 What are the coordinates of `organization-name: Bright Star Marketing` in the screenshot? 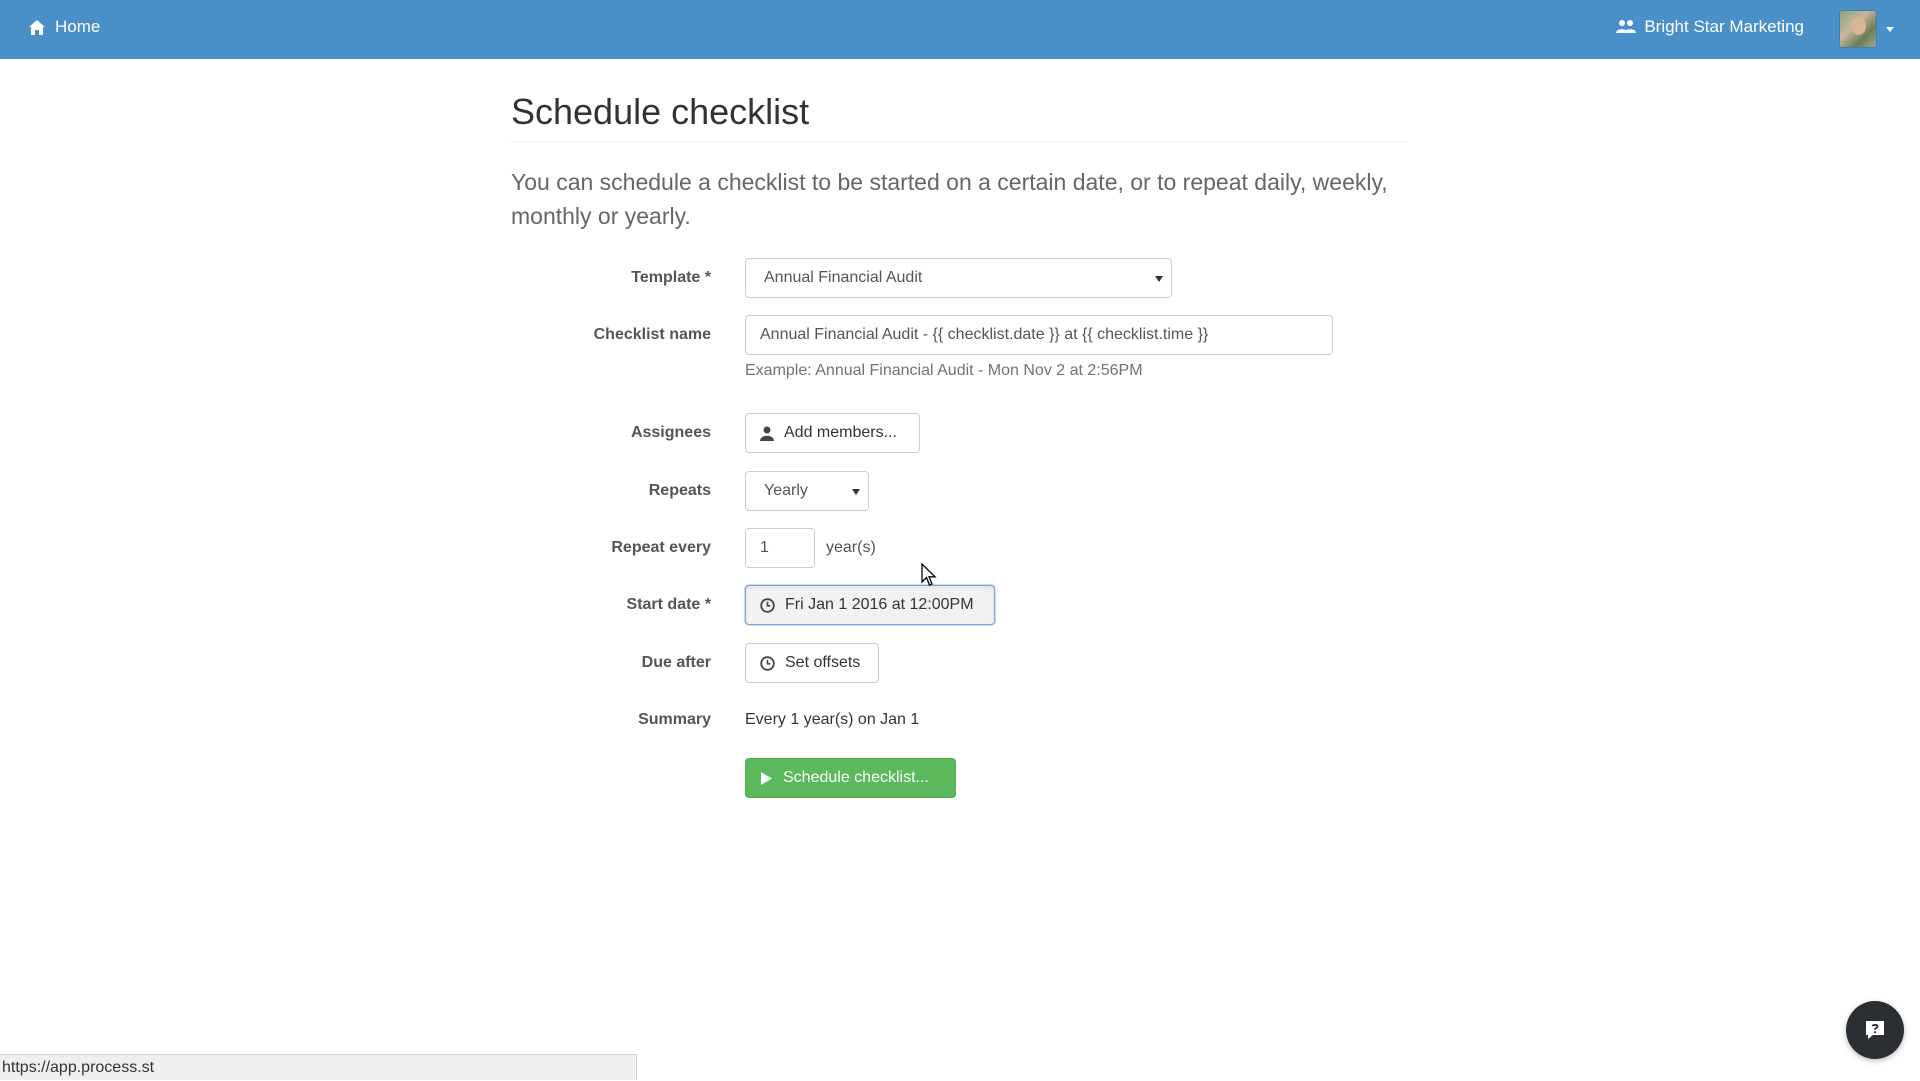 It's located at (1724, 26).